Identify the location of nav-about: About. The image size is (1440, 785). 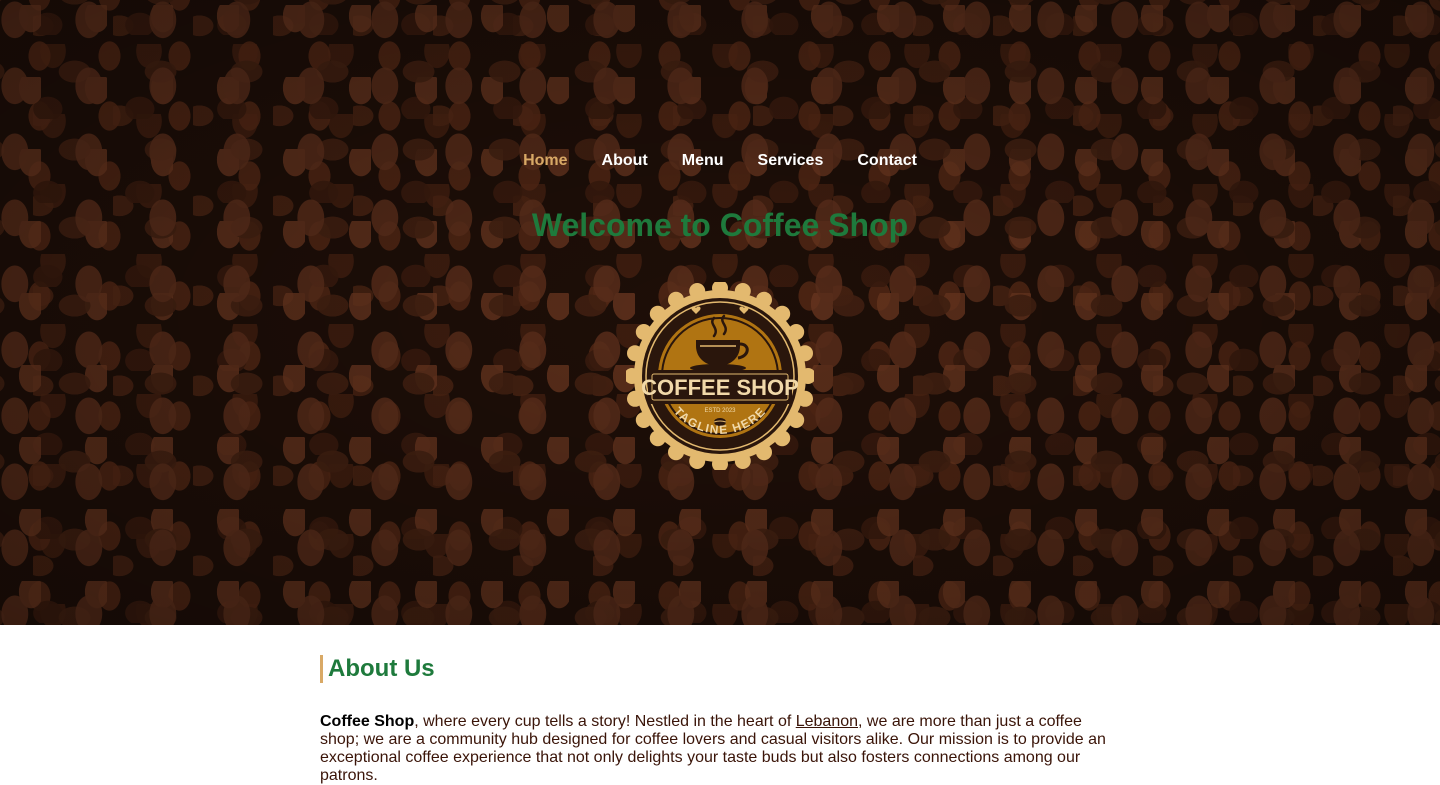
(625, 161).